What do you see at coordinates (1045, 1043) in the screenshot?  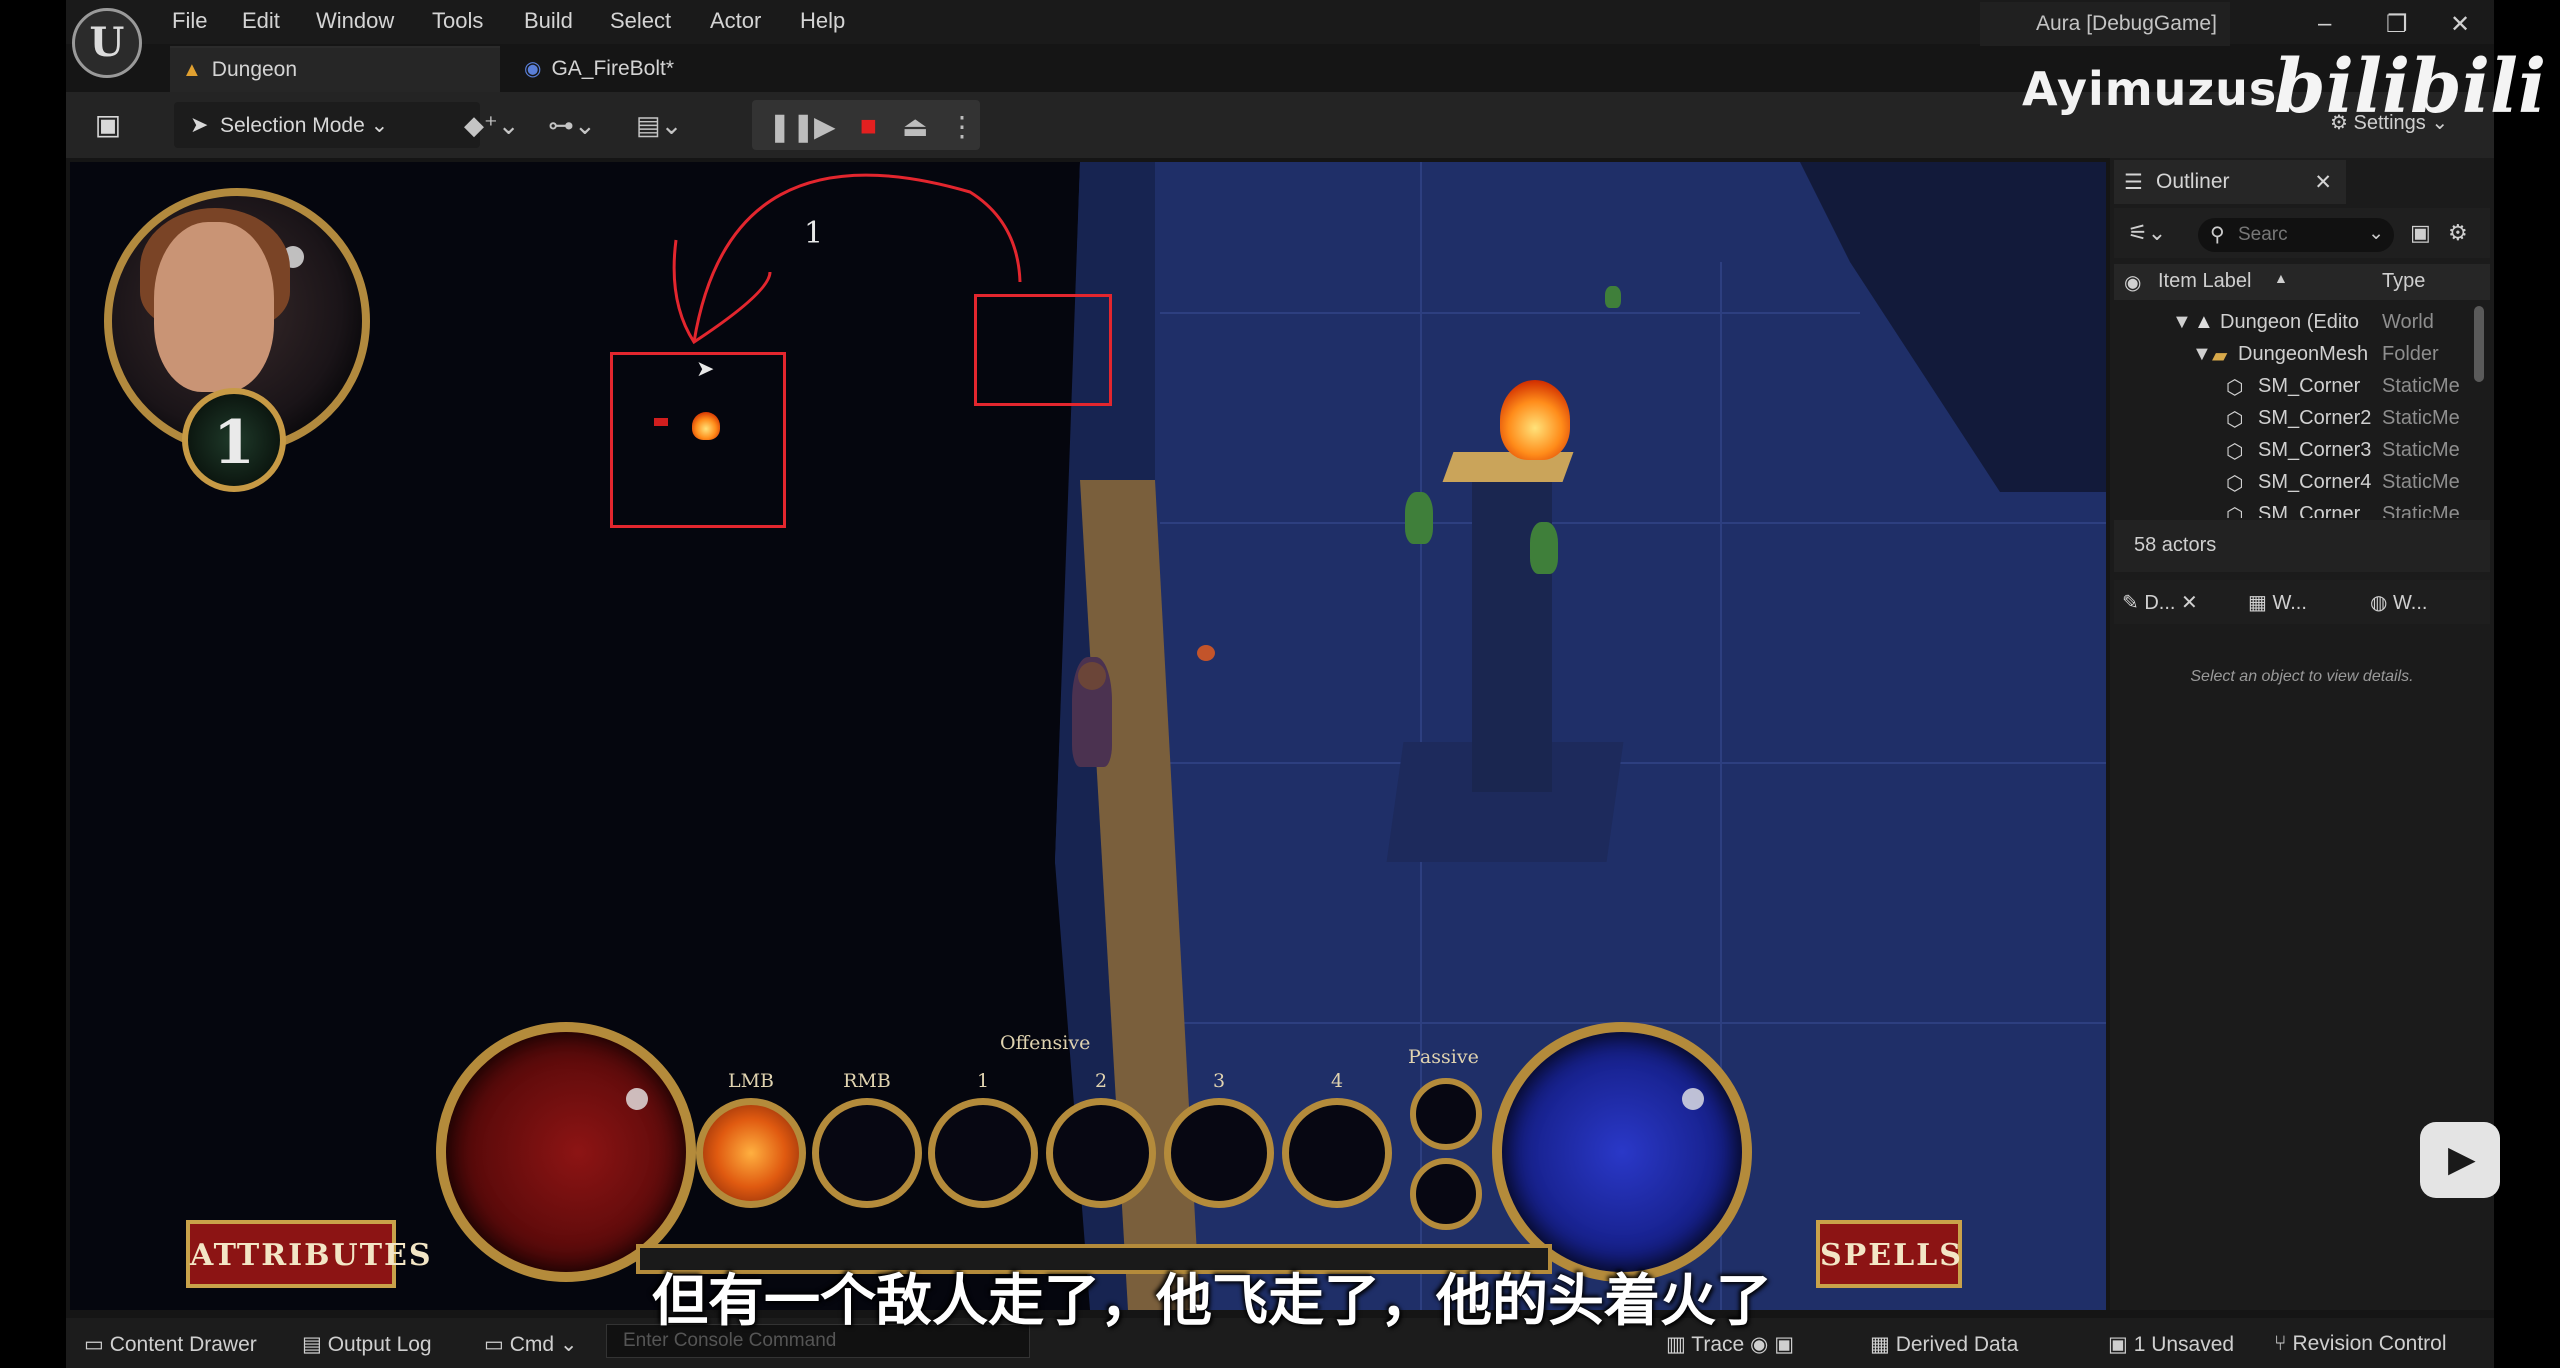 I see `offensive-label: Offensive` at bounding box center [1045, 1043].